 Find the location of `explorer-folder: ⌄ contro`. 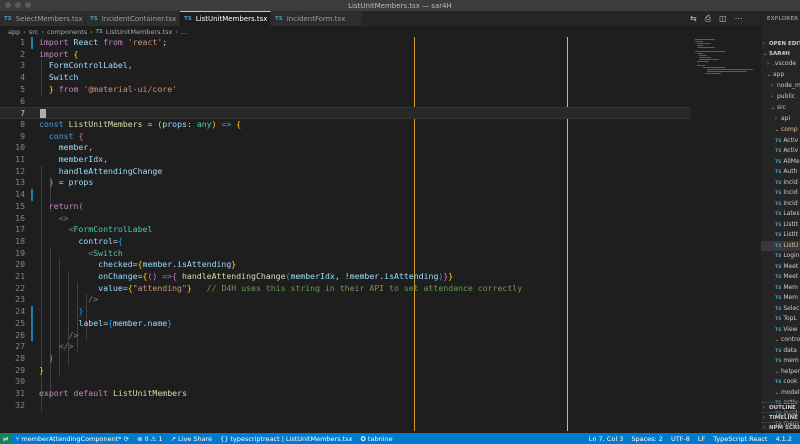

explorer-folder: ⌄ contro is located at coordinates (780, 340).